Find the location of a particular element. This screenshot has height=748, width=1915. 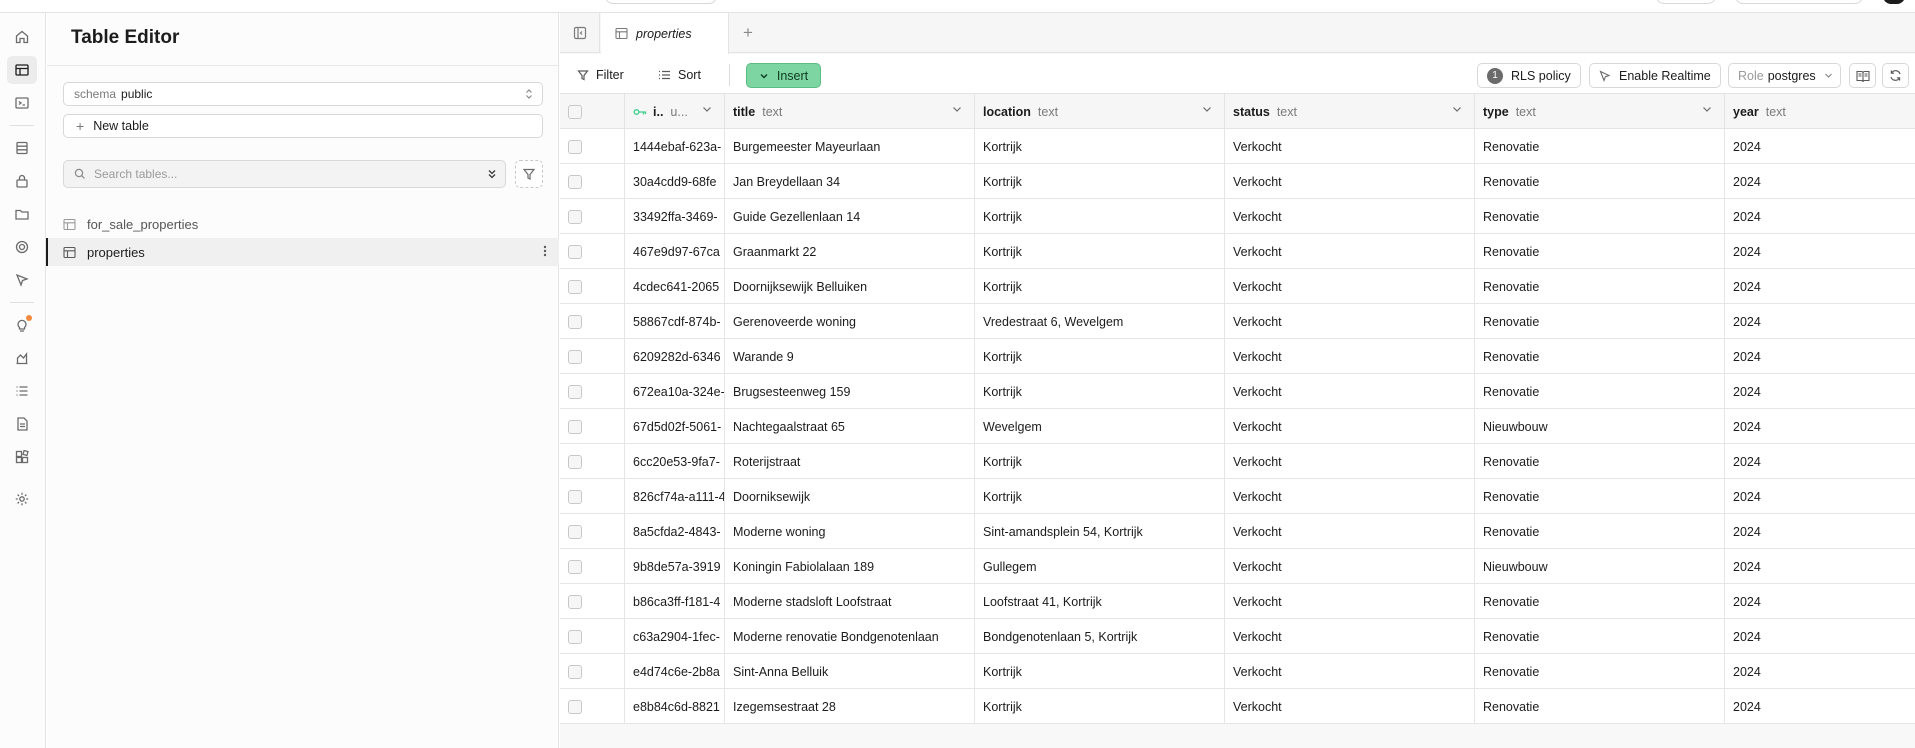

storage-icon is located at coordinates (22, 214).